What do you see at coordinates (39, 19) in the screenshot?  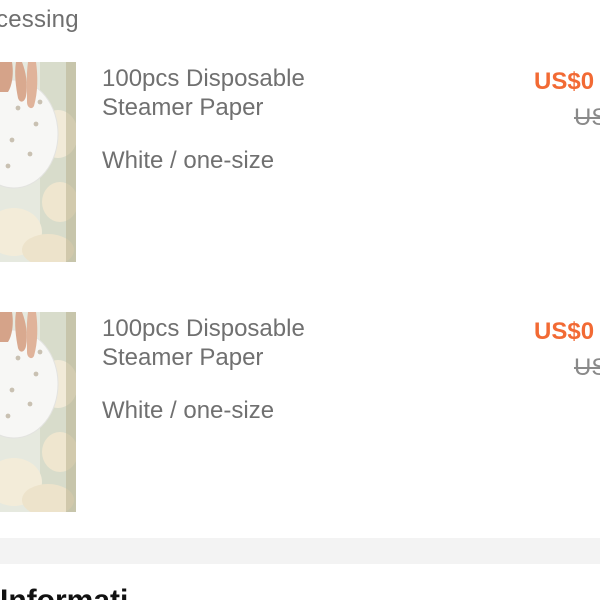 I see `order-status-text: cessing` at bounding box center [39, 19].